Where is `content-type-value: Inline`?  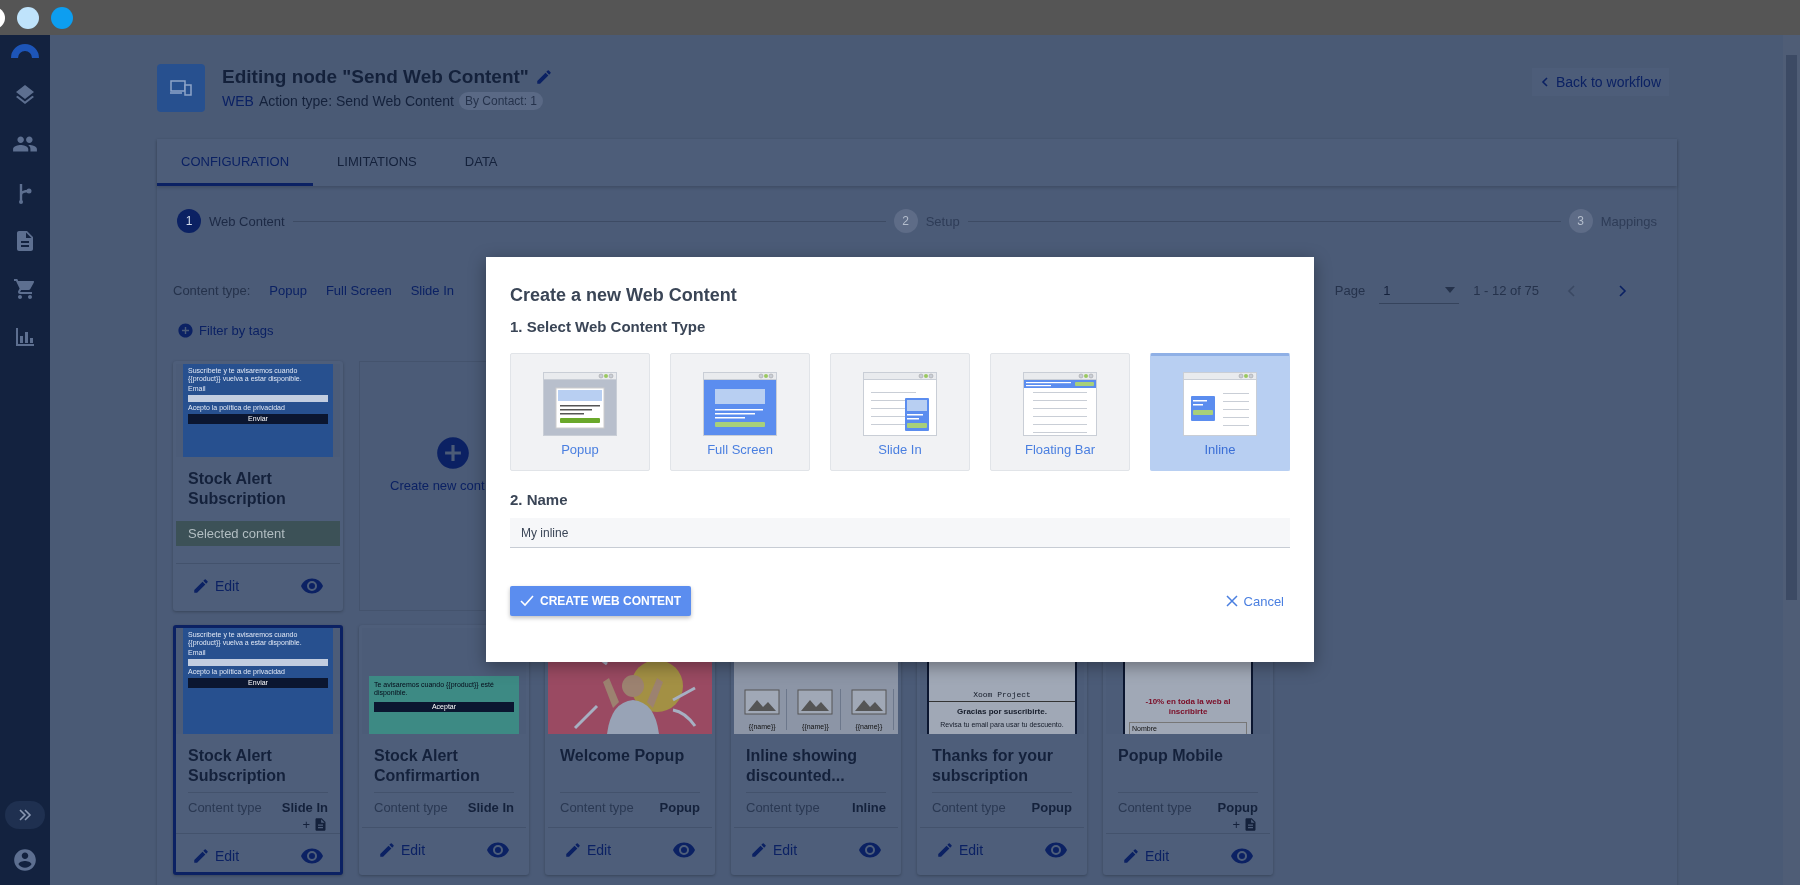 content-type-value: Inline is located at coordinates (869, 807).